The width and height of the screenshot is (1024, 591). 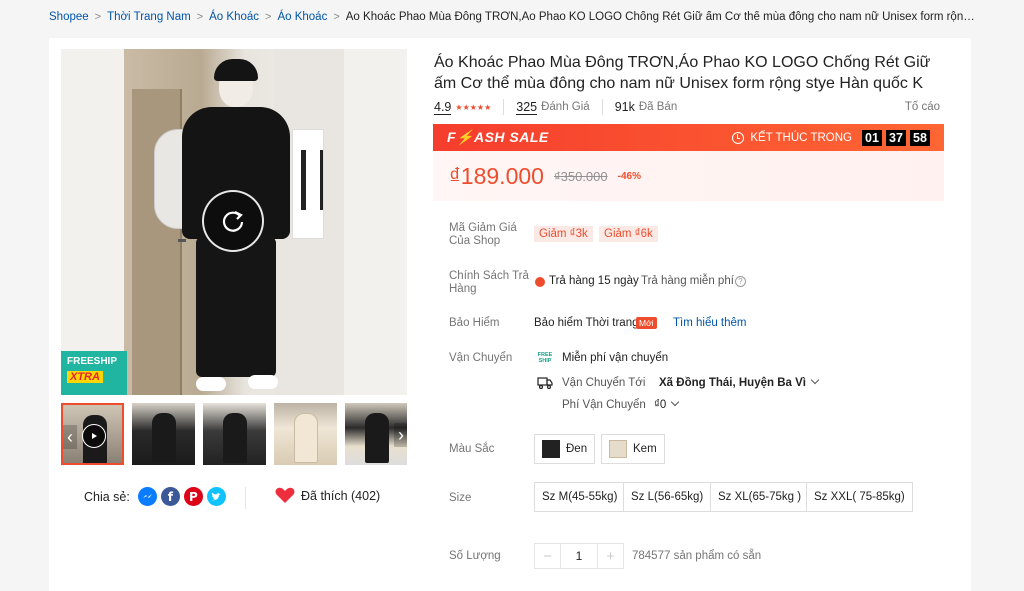 I want to click on twitter-icon, so click(x=216, y=496).